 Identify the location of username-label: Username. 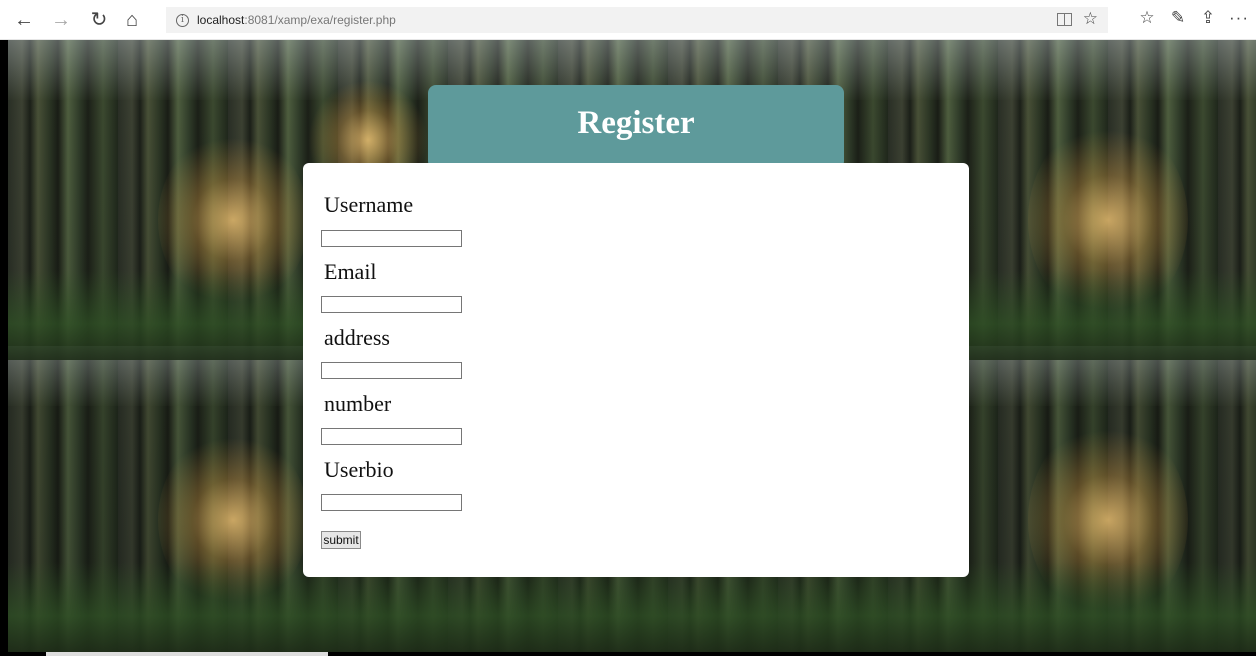
(369, 204).